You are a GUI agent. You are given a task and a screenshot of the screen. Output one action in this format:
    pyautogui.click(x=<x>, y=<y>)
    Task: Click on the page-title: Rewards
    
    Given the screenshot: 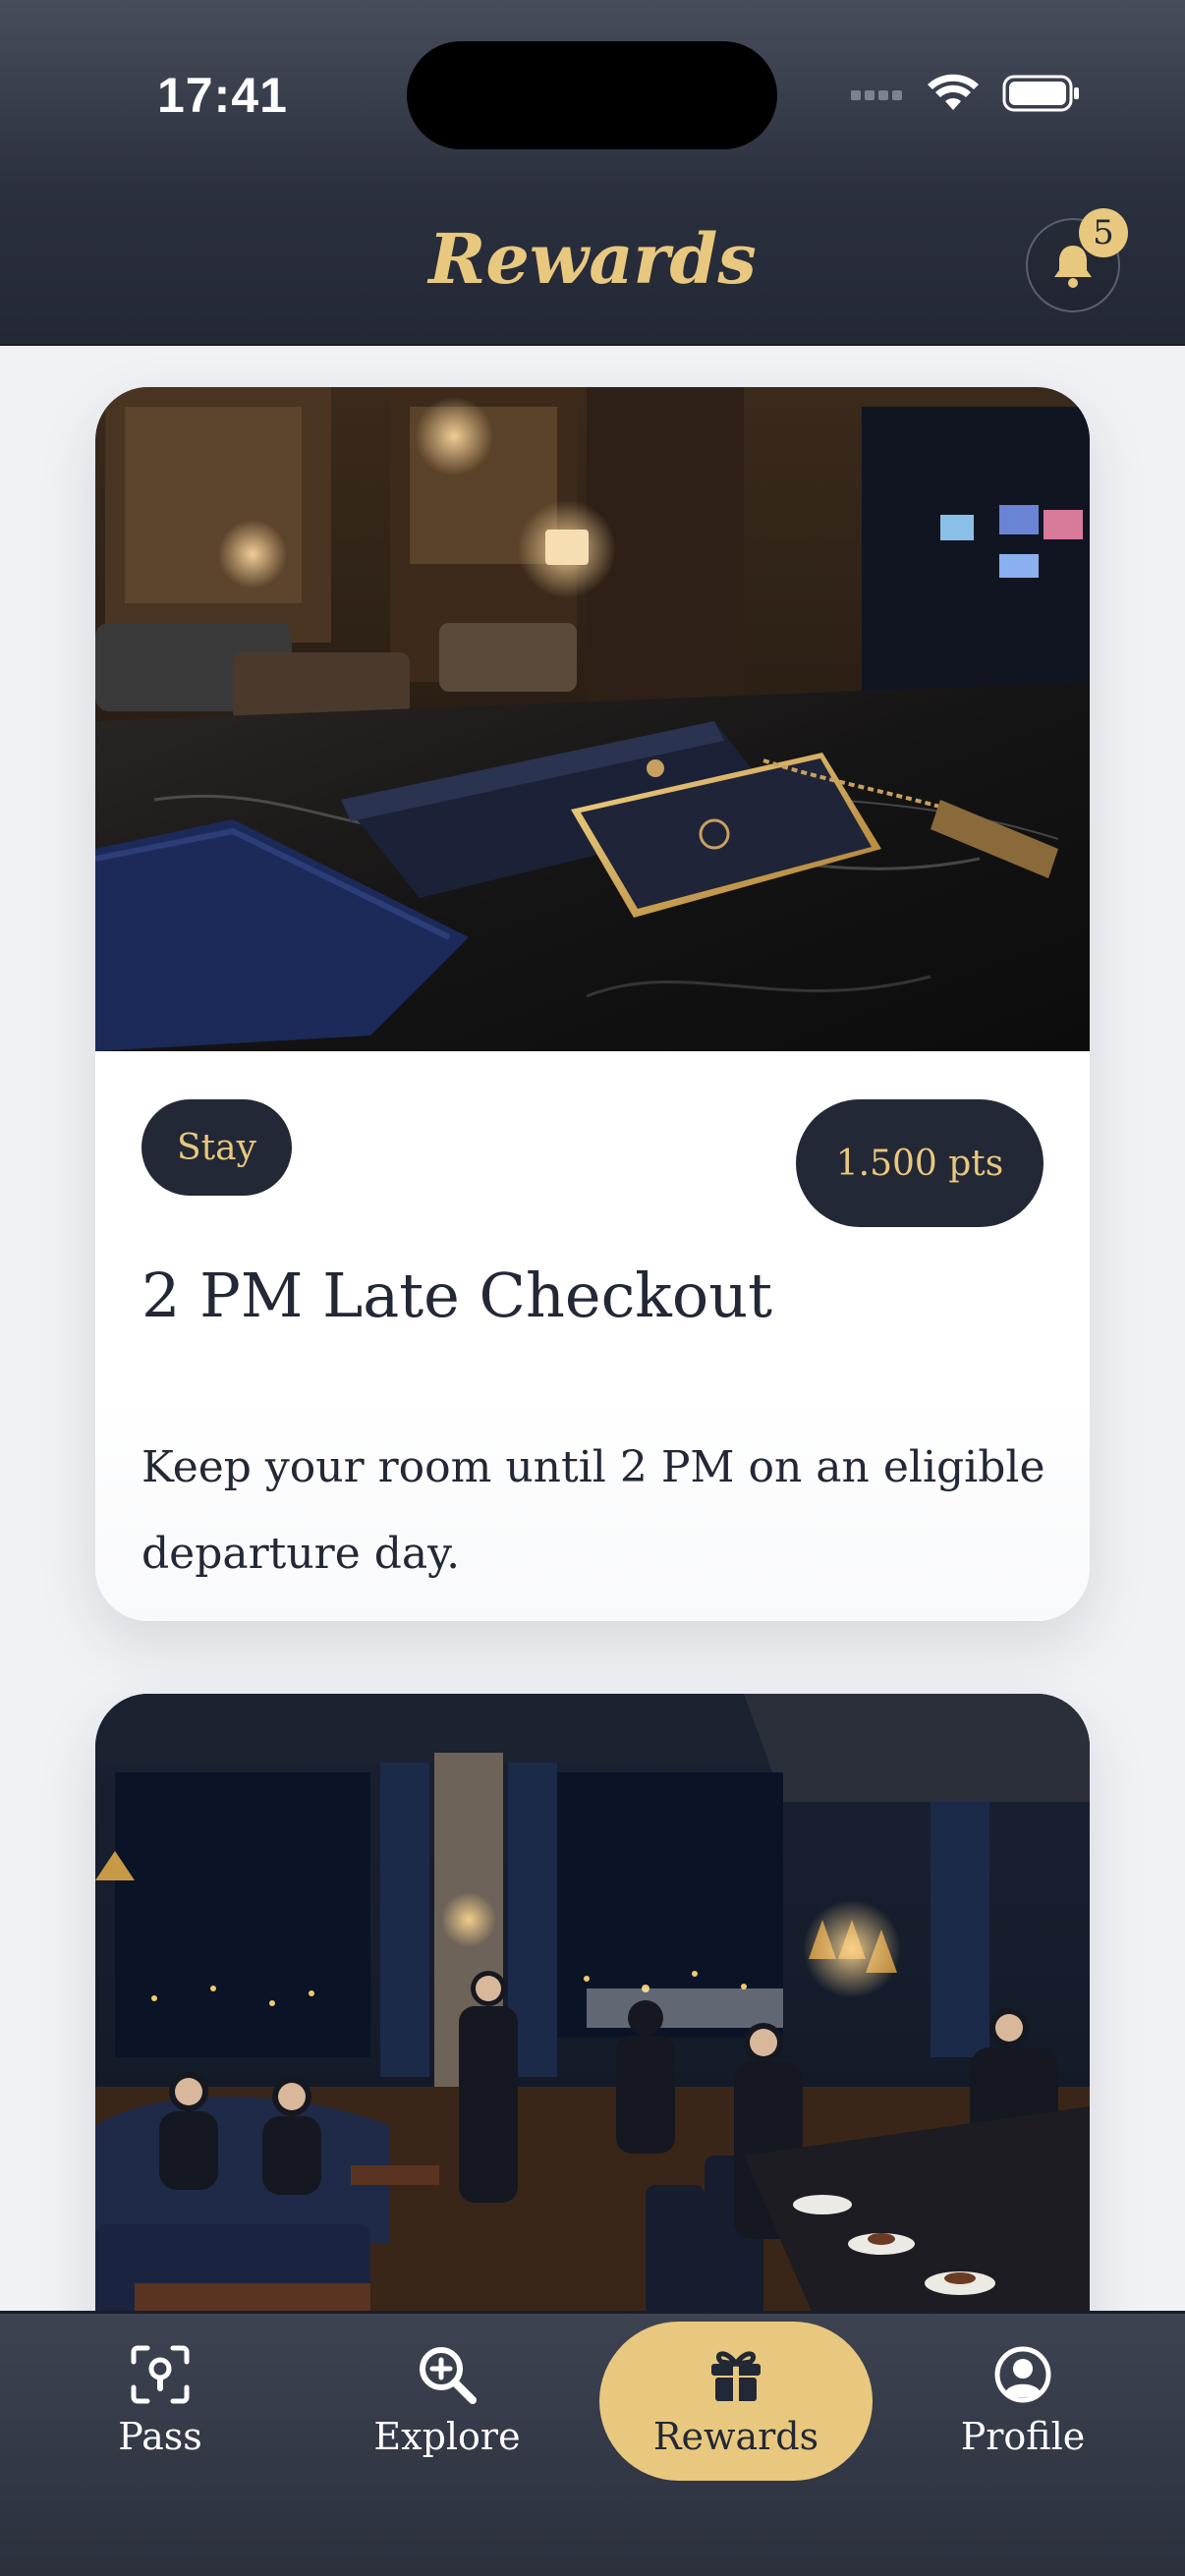 What is the action you would take?
    pyautogui.click(x=592, y=259)
    